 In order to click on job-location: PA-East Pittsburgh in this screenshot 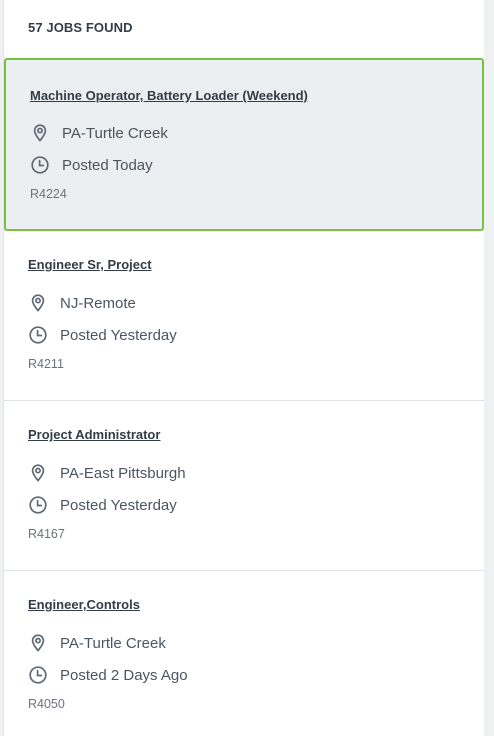, I will do `click(107, 473)`.